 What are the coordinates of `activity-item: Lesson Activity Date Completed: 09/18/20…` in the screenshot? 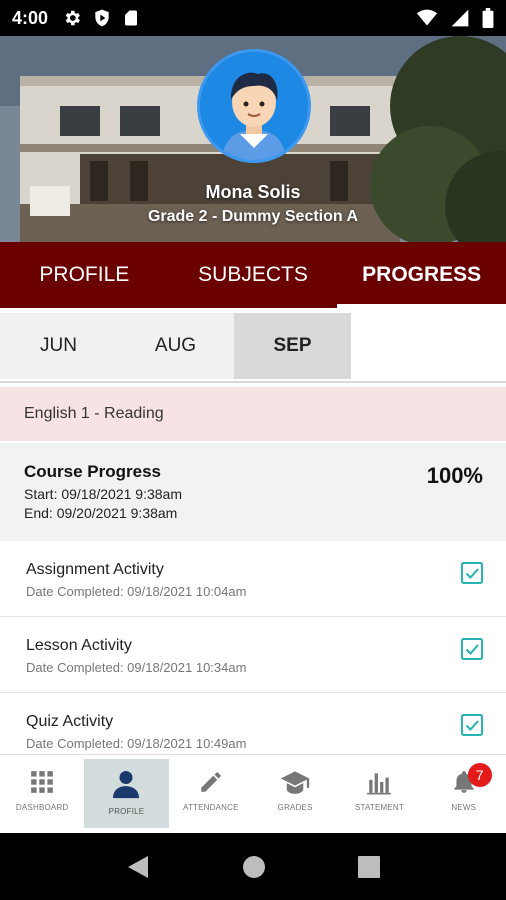 It's located at (253, 655).